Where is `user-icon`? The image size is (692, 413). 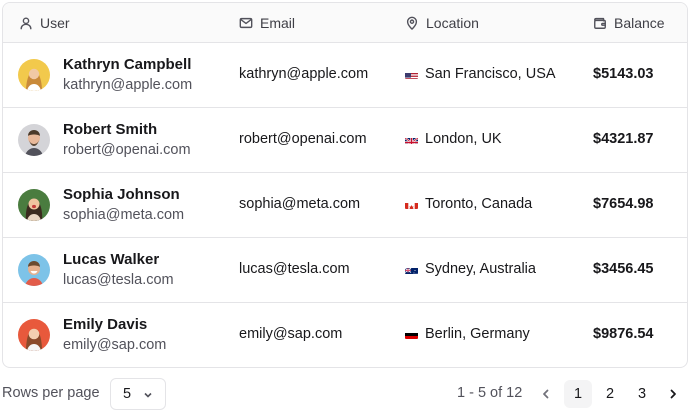
user-icon is located at coordinates (26, 23).